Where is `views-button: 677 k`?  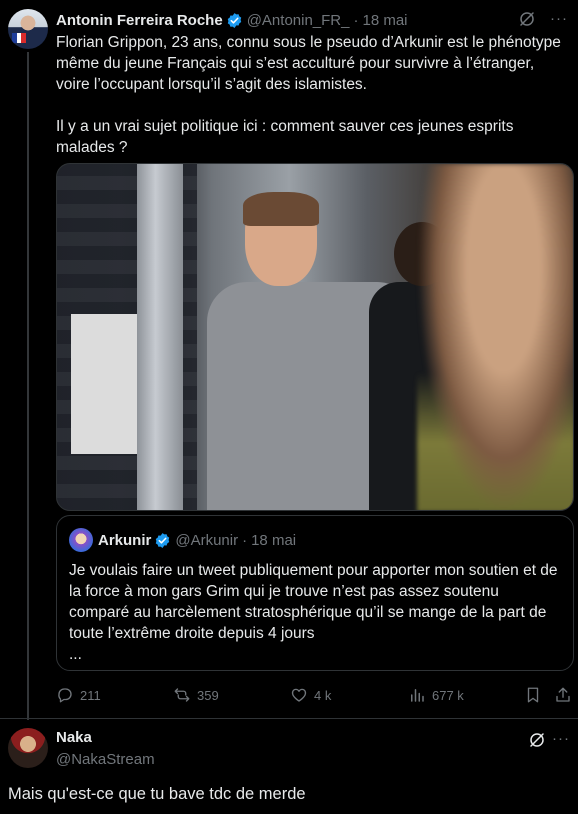
views-button: 677 k is located at coordinates (436, 695).